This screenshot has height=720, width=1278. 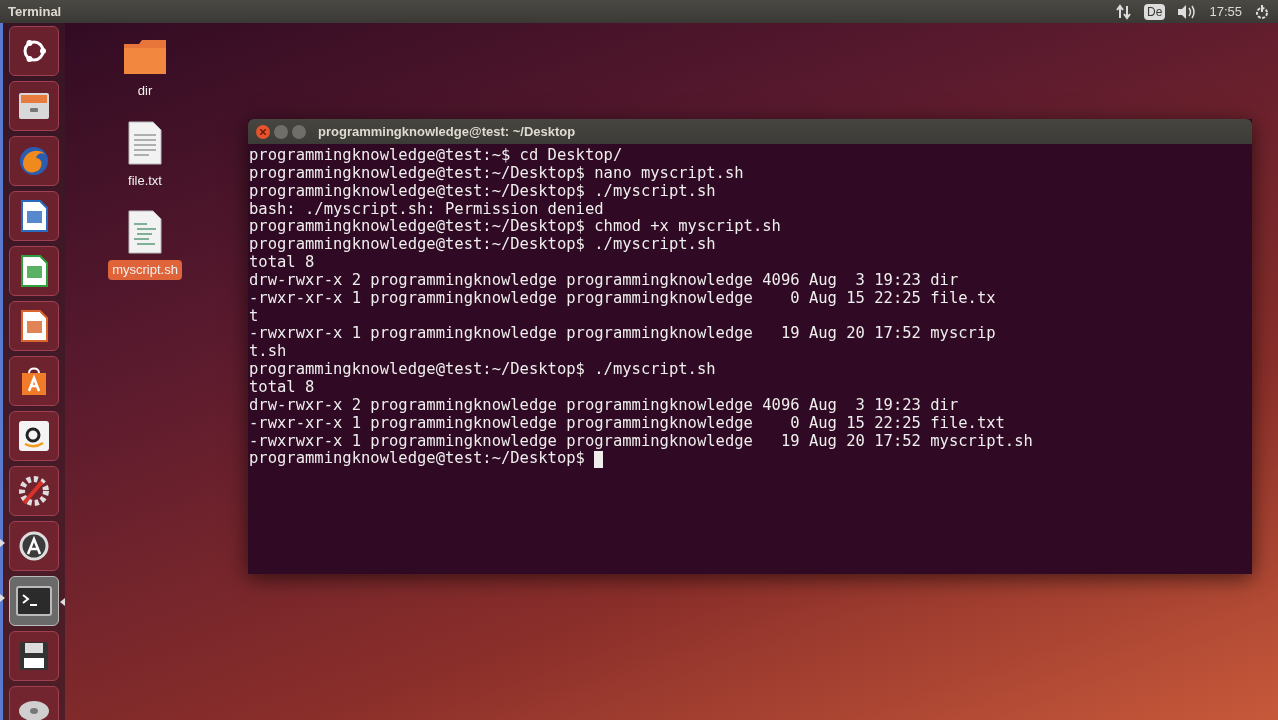 I want to click on terminal-line: t.sh, so click(x=268, y=352).